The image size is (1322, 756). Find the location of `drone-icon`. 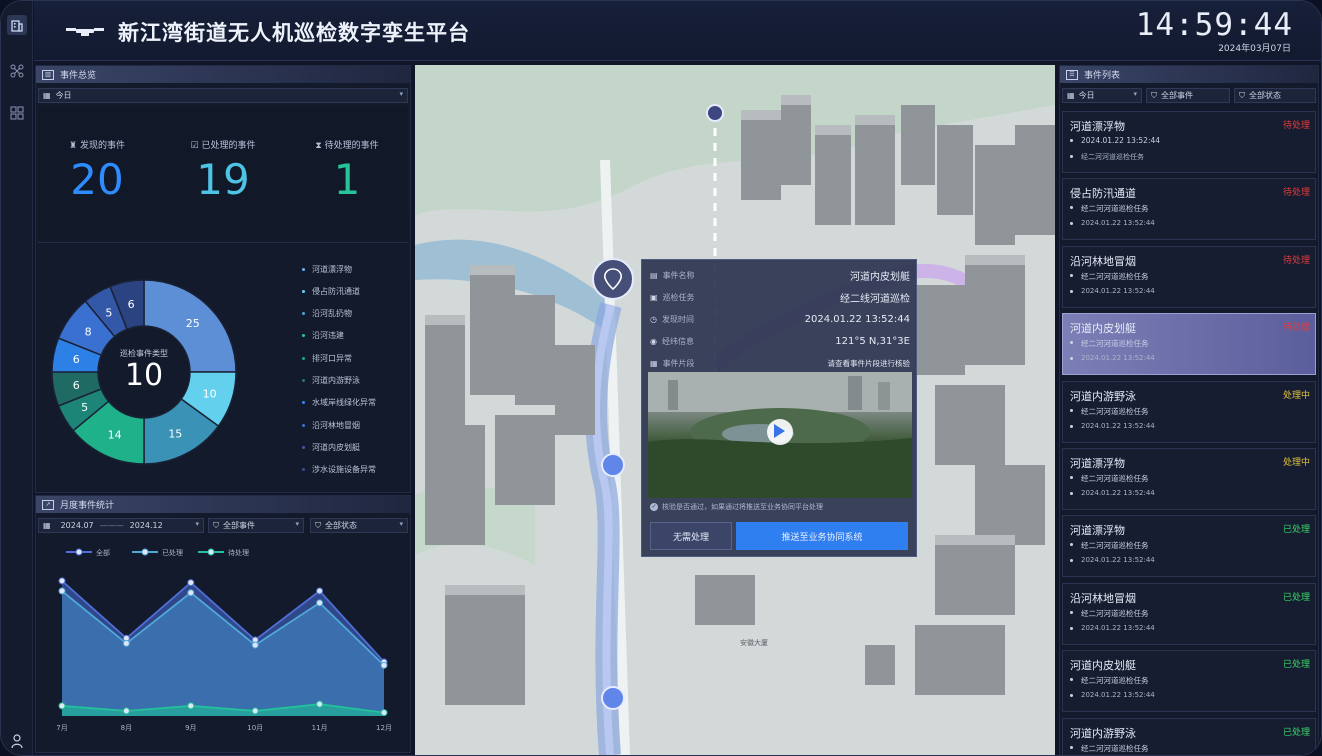

drone-icon is located at coordinates (17, 71).